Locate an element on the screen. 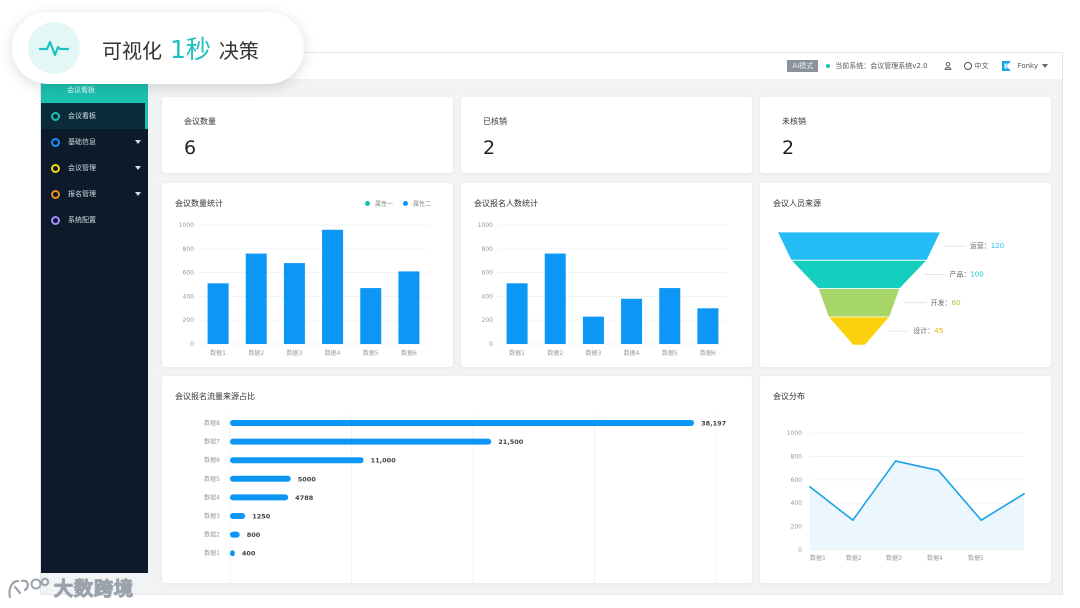 This screenshot has height=608, width=1080. sidebar-item-dashboard: 会议看板 is located at coordinates (94, 116).